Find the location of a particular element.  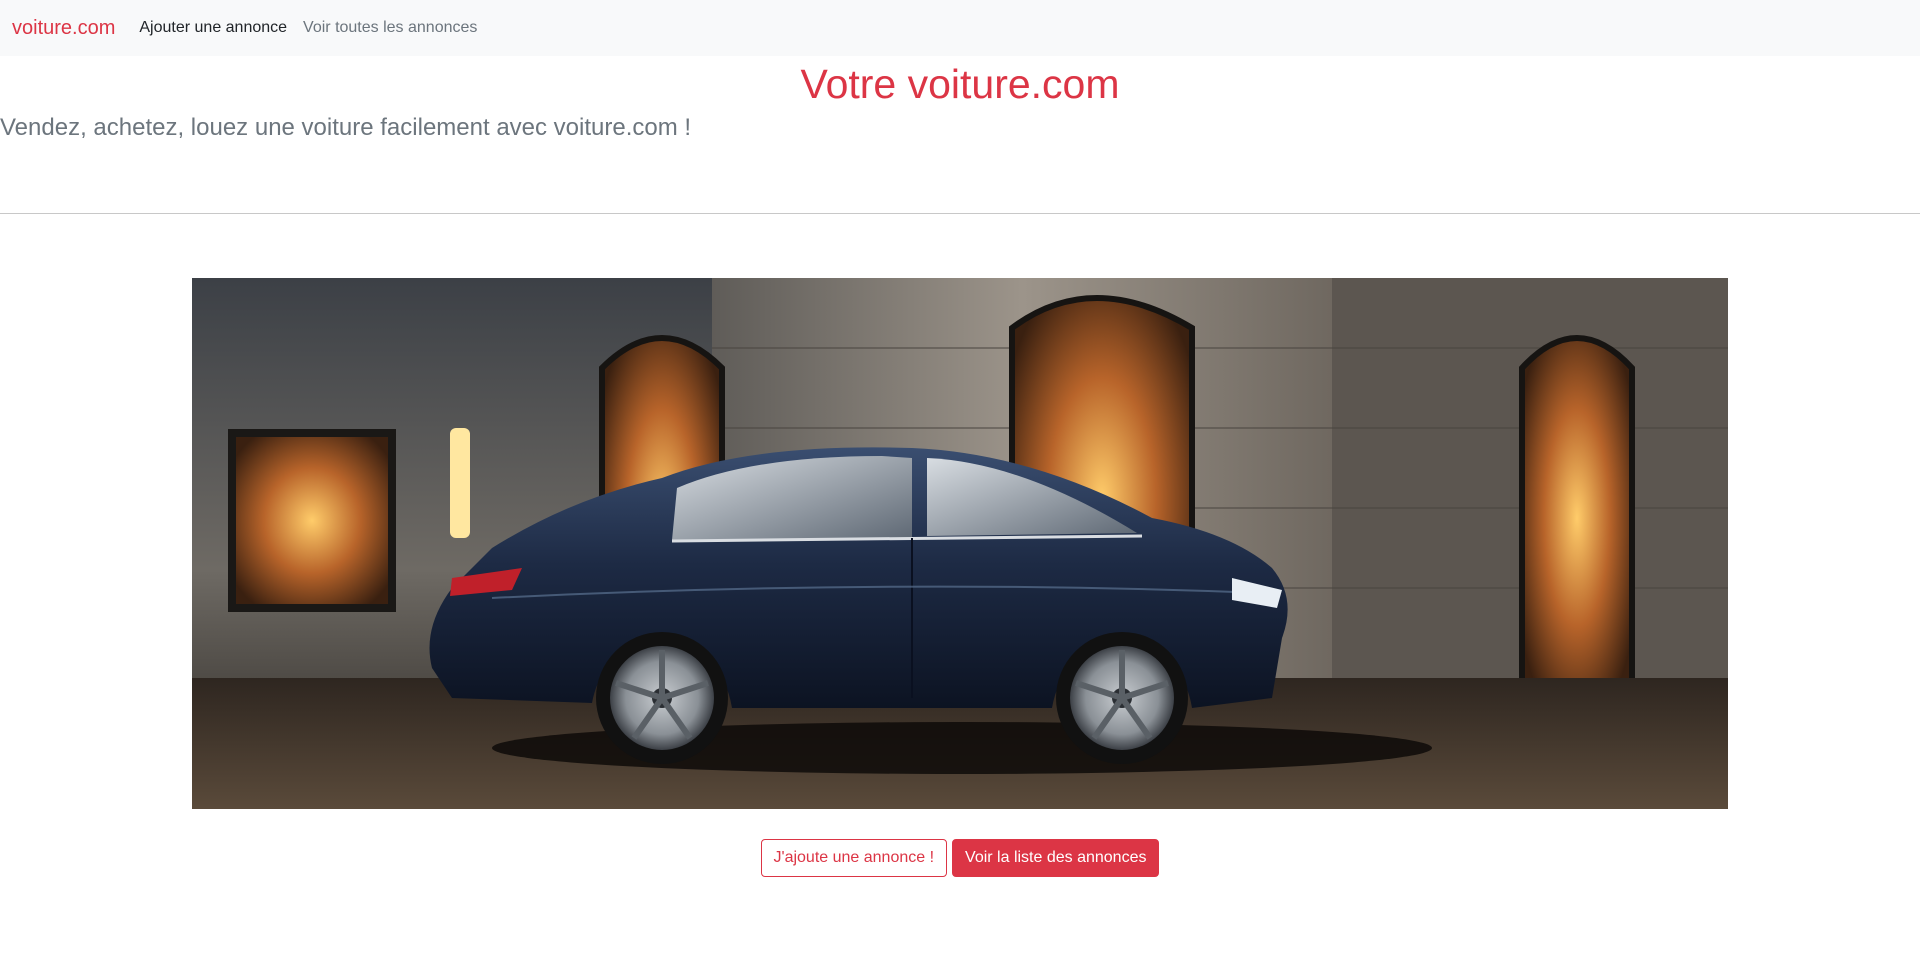

page-title: Votre voiture.com is located at coordinates (960, 84).